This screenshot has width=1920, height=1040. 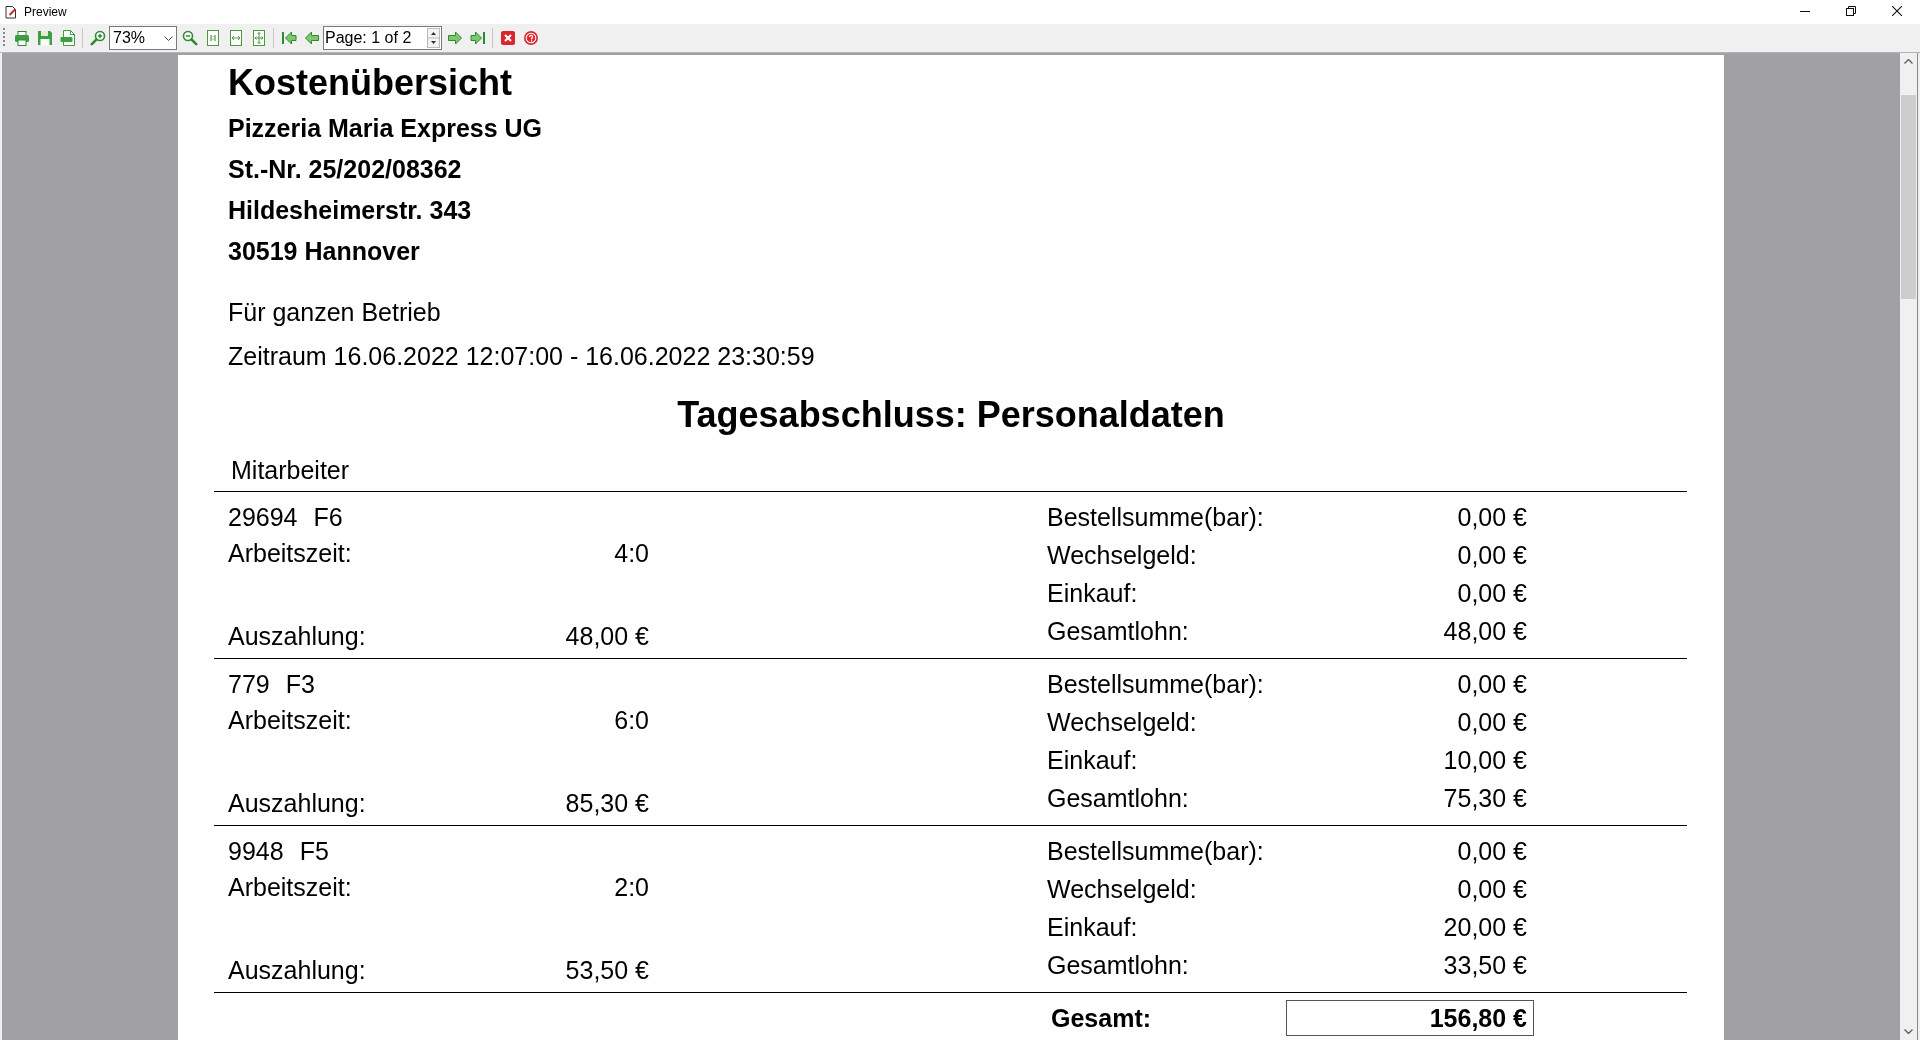 What do you see at coordinates (258, 38) in the screenshot?
I see `page-arrows-icon` at bounding box center [258, 38].